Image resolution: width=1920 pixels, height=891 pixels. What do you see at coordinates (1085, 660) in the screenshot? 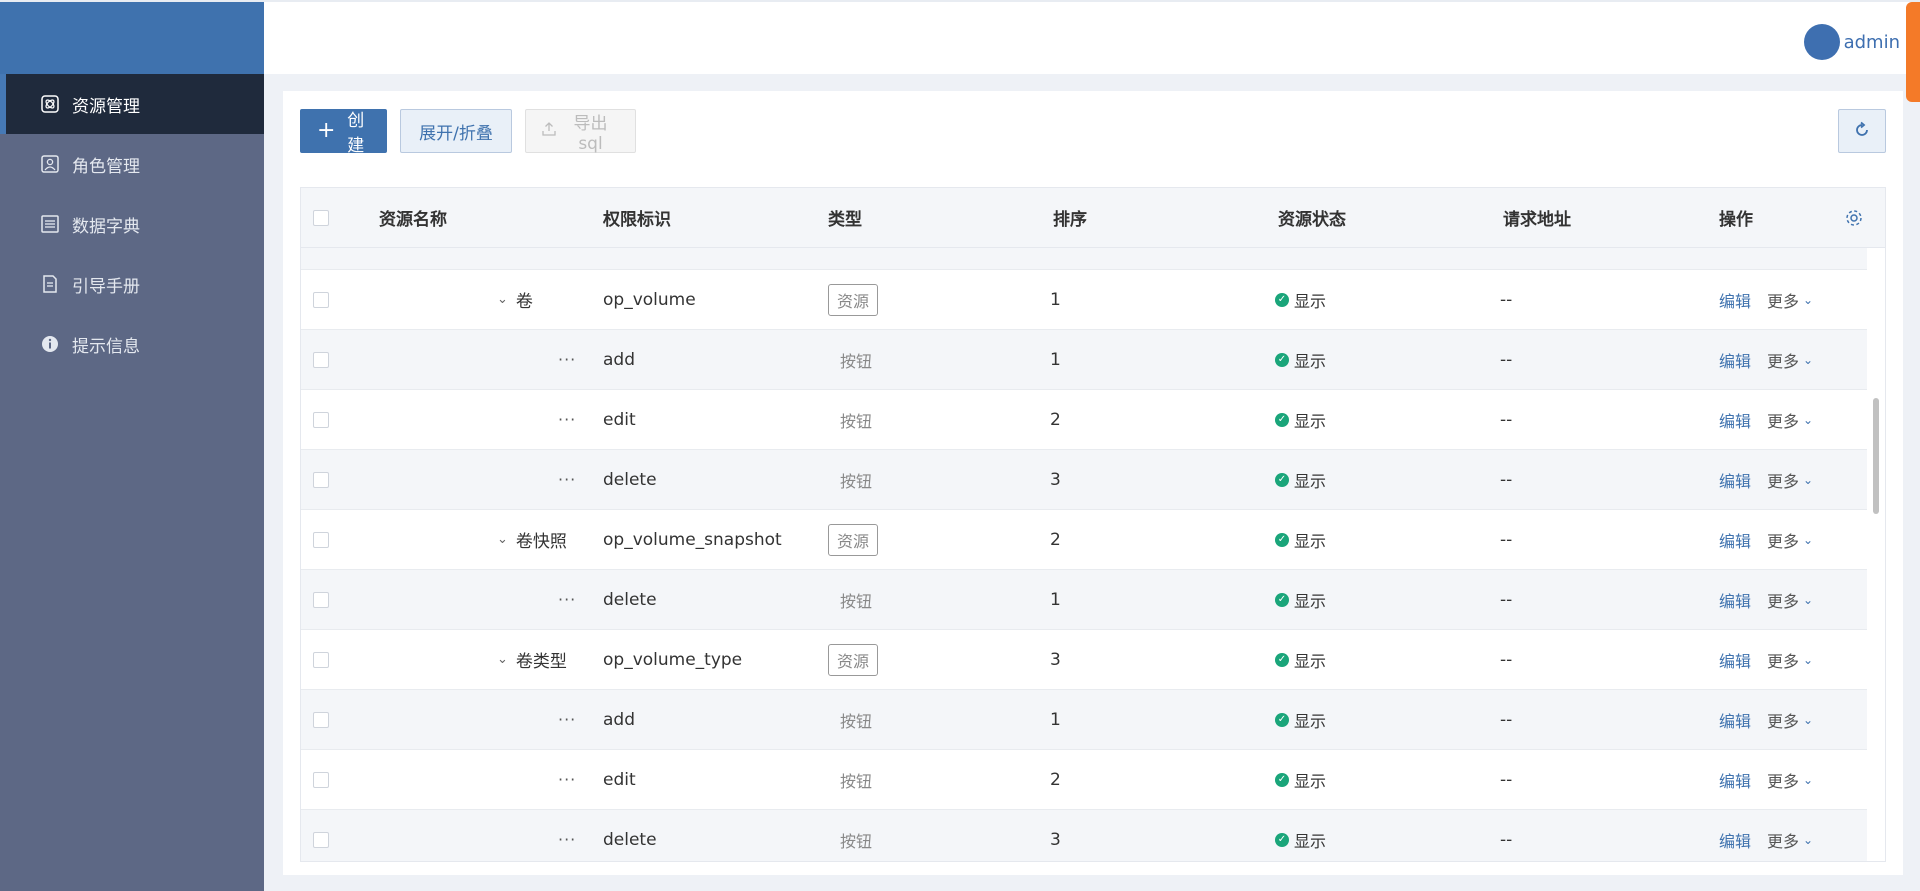
I see `table-row: ⌄ 卷类型 op_volume_type 资源 3 ✓ 显示 -- 编辑 更多 ⌄` at bounding box center [1085, 660].